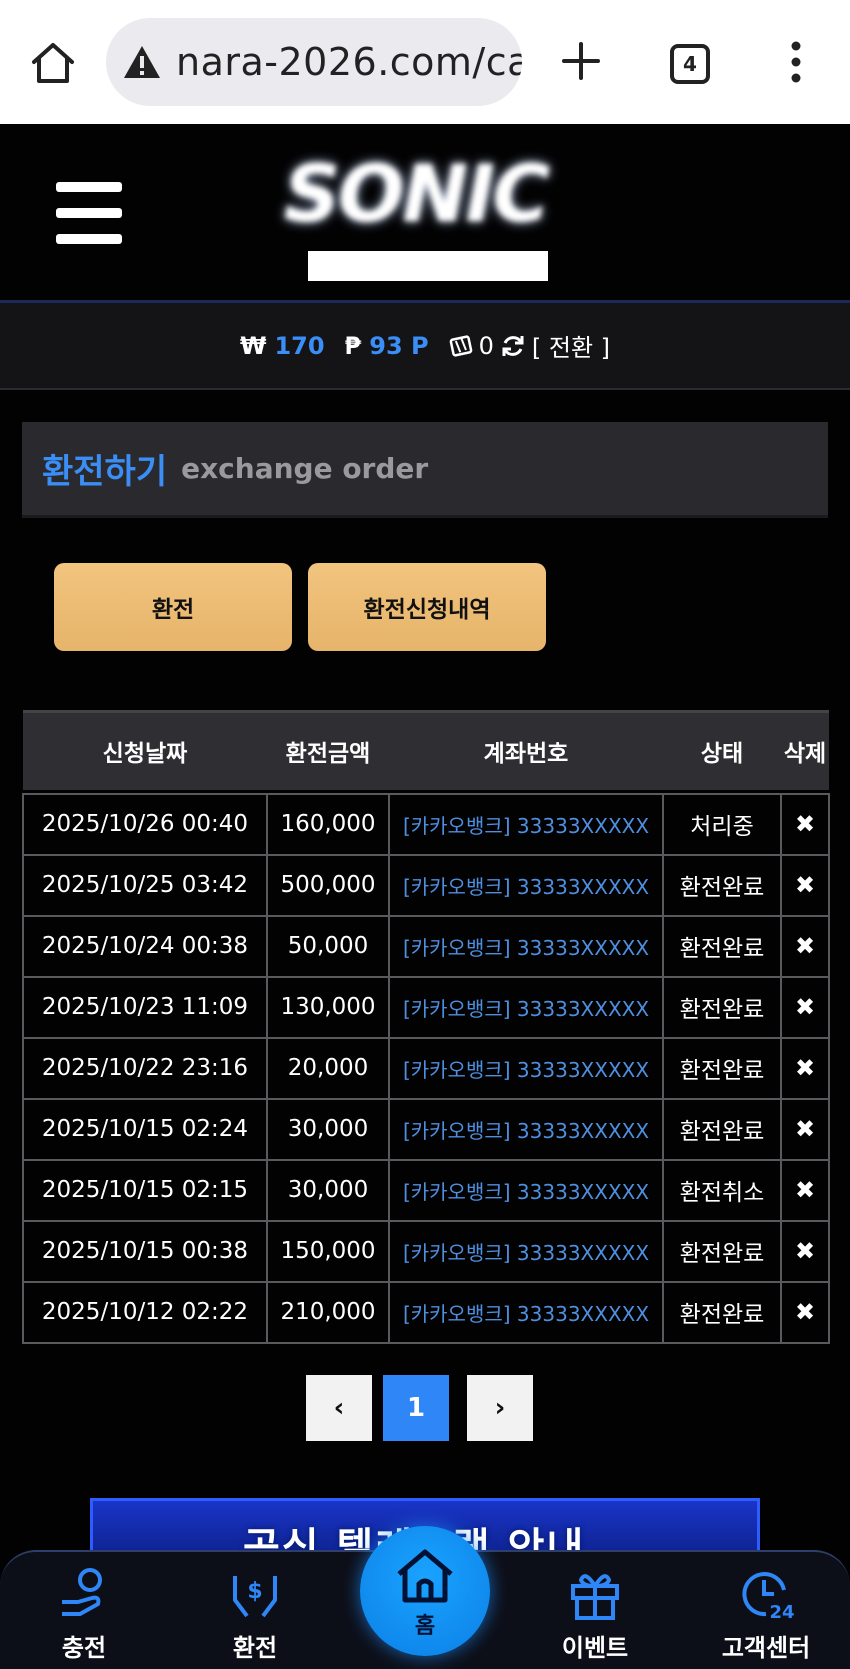 This screenshot has width=850, height=1669. Describe the element at coordinates (253, 345) in the screenshot. I see `won-icon: ₩` at that location.